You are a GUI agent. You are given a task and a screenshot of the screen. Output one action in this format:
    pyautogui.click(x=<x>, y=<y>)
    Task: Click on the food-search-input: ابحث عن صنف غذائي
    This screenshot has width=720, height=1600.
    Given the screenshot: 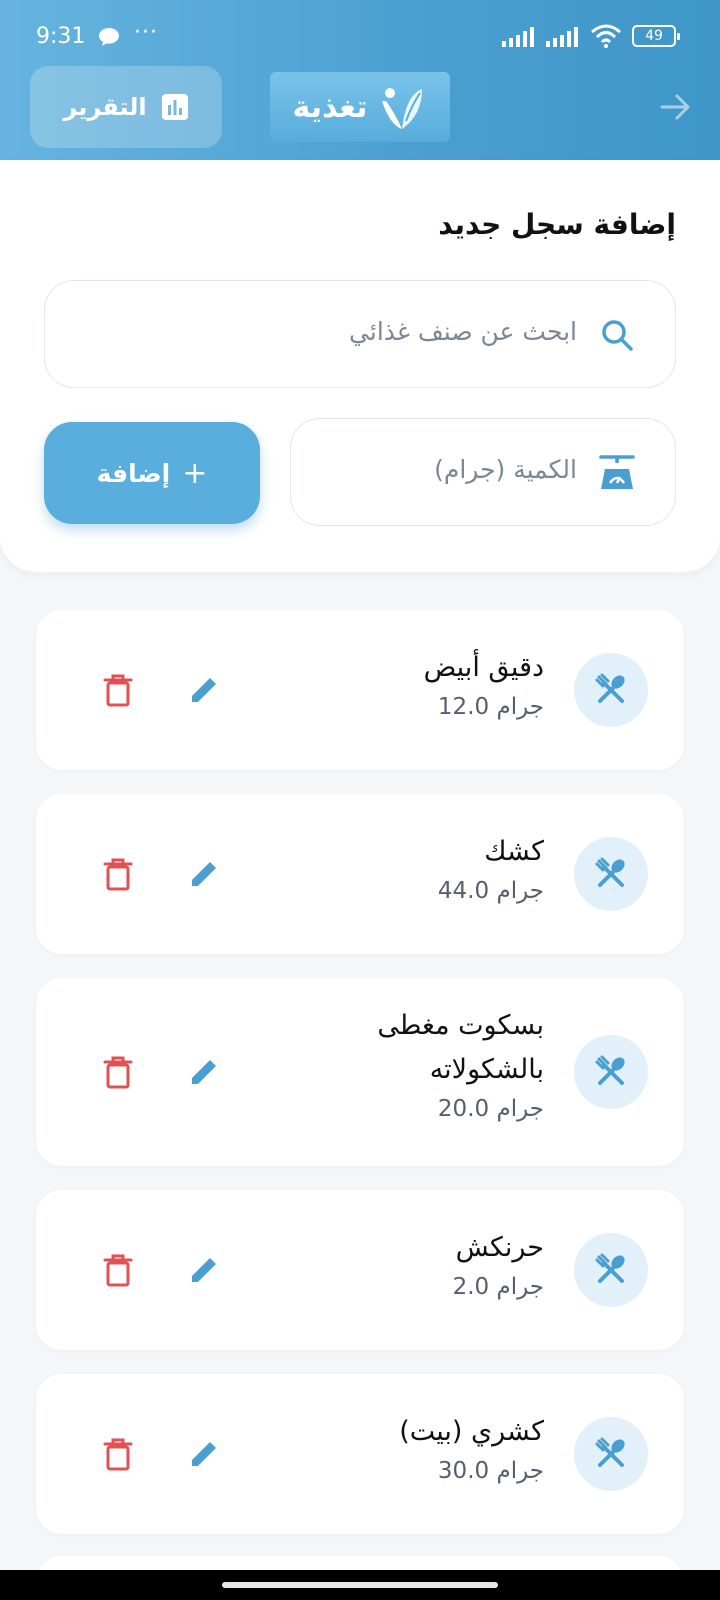 What is the action you would take?
    pyautogui.click(x=360, y=334)
    